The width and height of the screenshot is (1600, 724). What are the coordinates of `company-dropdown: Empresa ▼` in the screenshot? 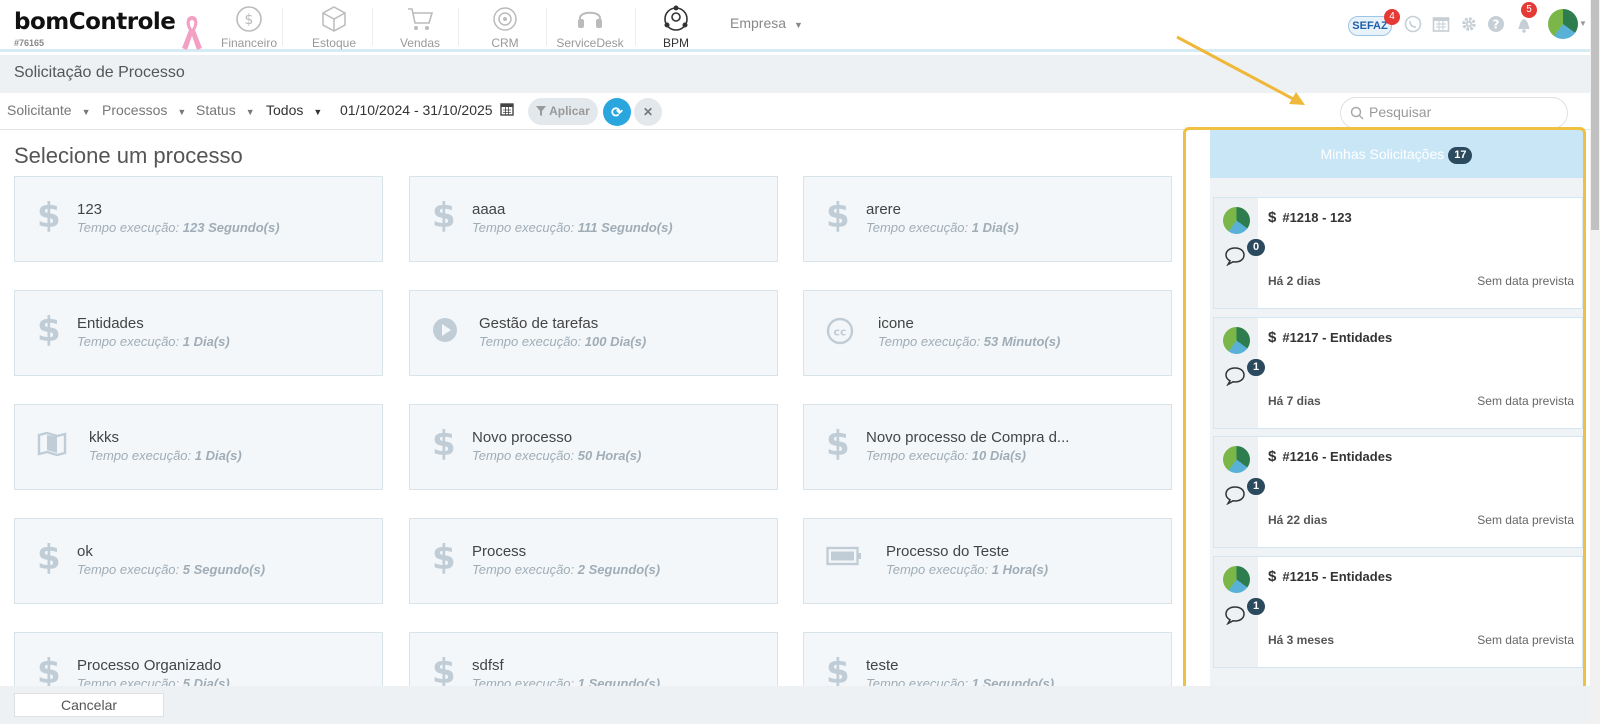 It's located at (766, 23).